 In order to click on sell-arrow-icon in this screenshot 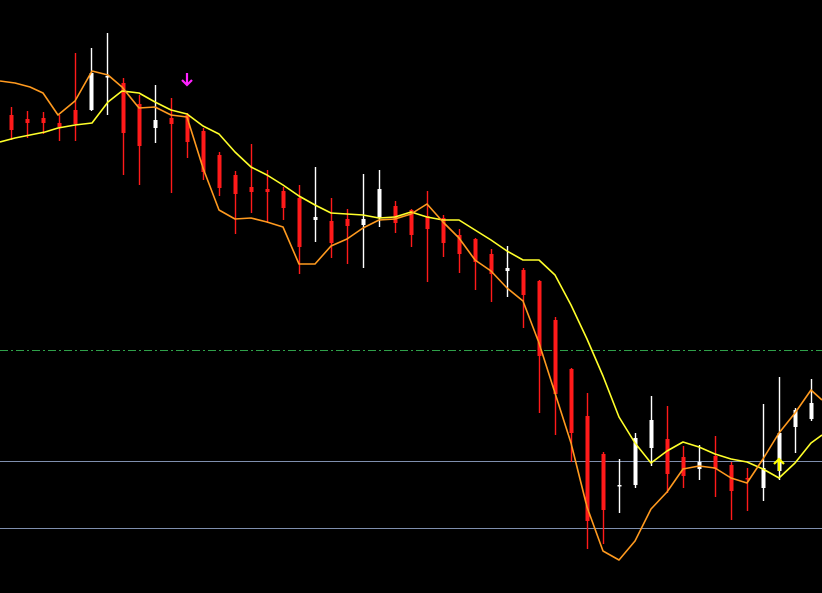, I will do `click(187, 80)`.